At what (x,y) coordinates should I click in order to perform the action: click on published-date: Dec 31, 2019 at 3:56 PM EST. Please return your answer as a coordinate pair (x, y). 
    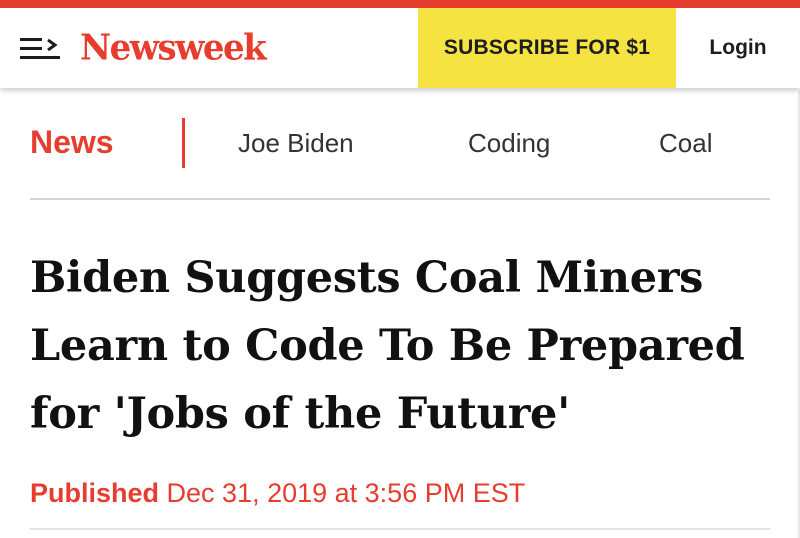
    Looking at the image, I should click on (346, 493).